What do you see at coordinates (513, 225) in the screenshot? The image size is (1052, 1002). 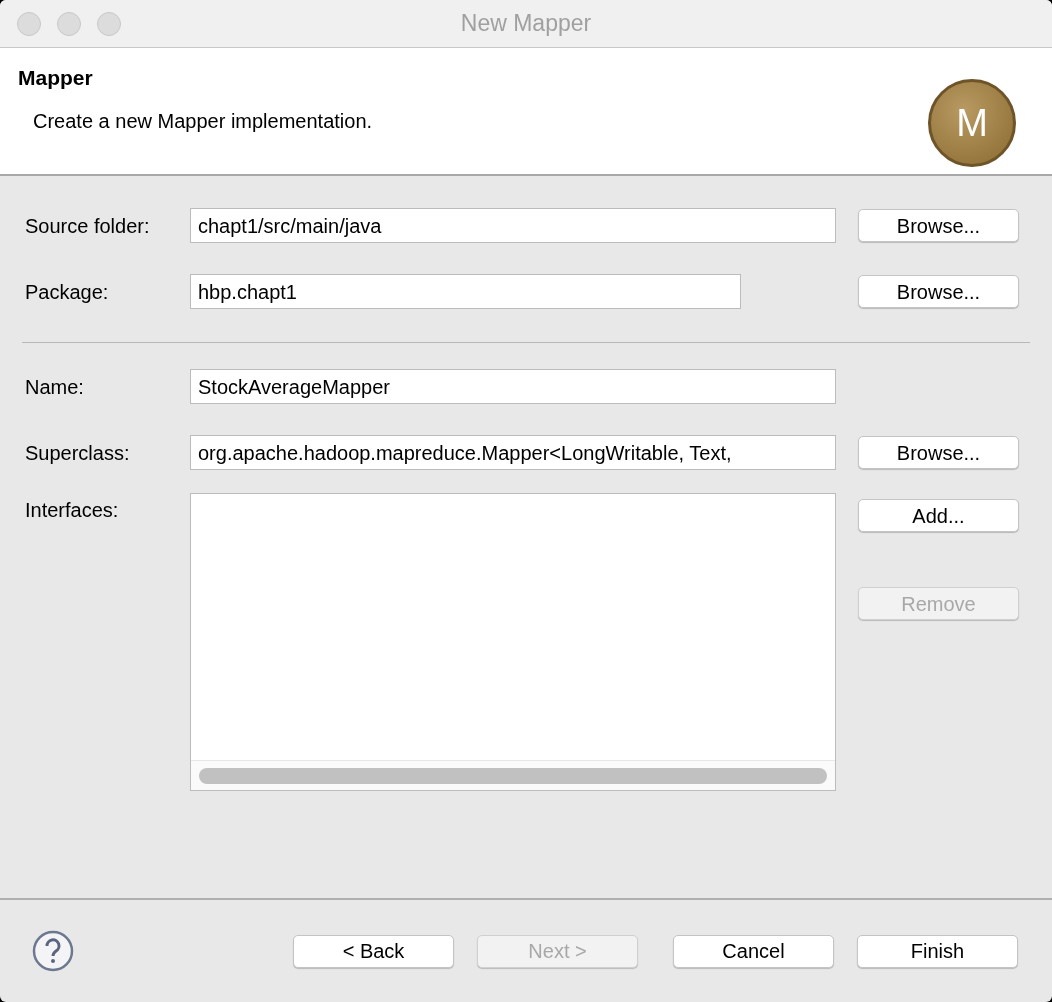 I see `input-field: chapt1/src/main/java` at bounding box center [513, 225].